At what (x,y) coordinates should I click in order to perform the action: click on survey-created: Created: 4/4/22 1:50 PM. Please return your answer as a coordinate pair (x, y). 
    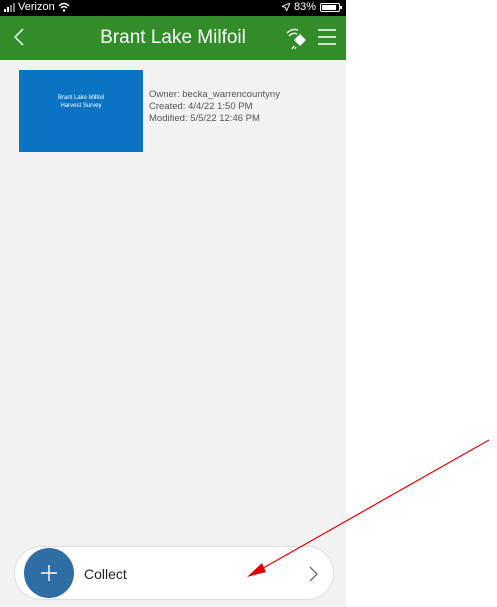
    Looking at the image, I should click on (201, 106).